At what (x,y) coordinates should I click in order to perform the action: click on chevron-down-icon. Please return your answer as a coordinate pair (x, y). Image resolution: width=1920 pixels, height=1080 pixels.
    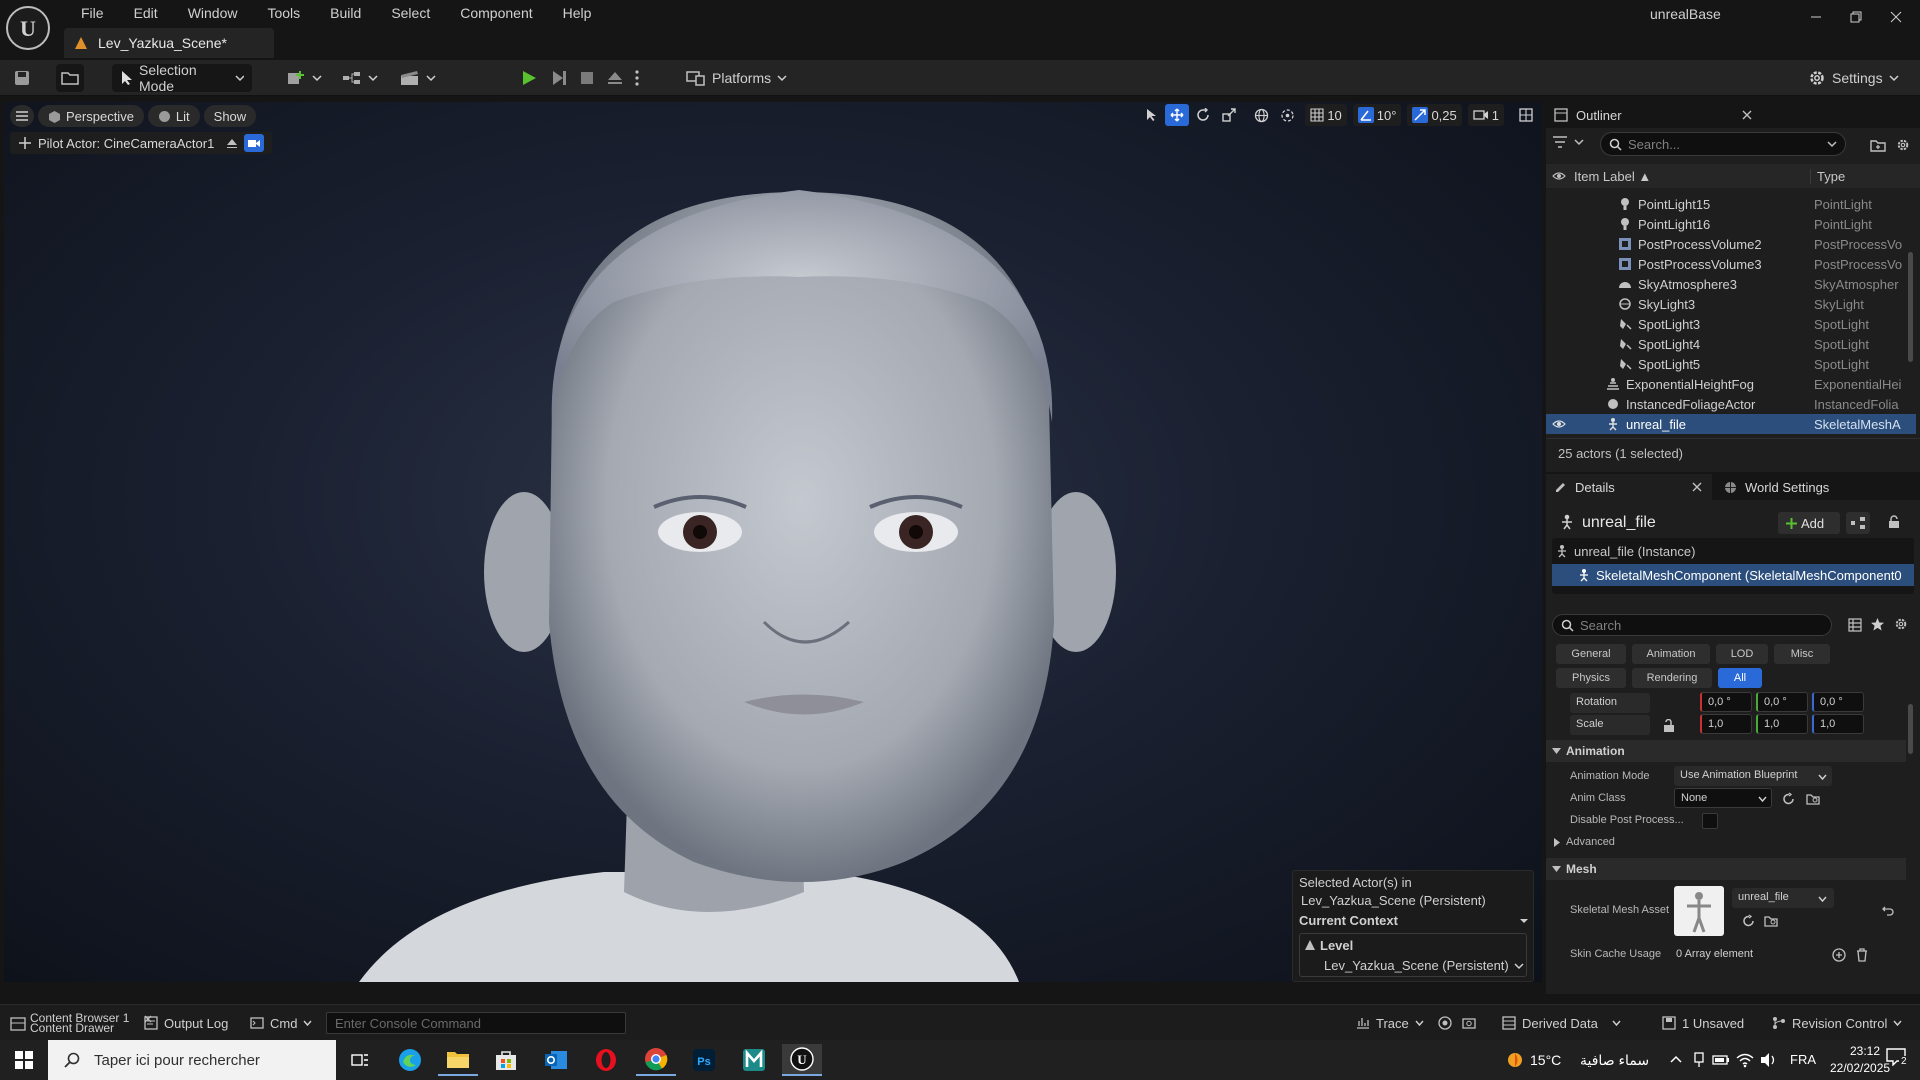
    Looking at the image, I should click on (1524, 921).